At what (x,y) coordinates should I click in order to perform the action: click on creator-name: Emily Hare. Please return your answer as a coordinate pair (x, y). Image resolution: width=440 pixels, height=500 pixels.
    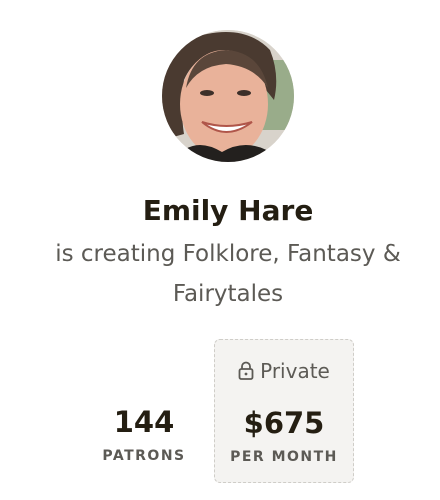
    Looking at the image, I should click on (228, 210).